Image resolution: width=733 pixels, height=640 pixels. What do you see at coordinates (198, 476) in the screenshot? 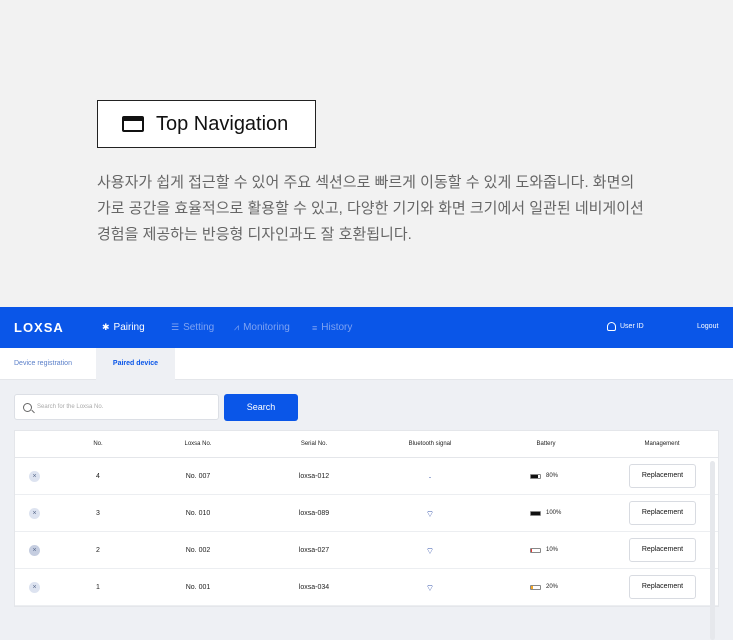
I see `cell-loxsa-no: No. 007` at bounding box center [198, 476].